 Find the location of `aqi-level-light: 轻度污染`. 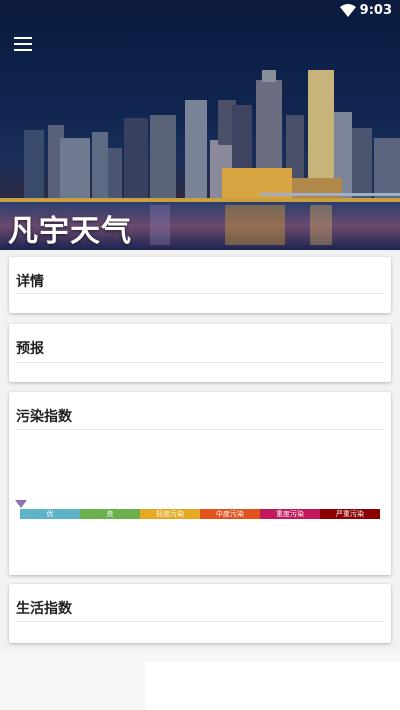

aqi-level-light: 轻度污染 is located at coordinates (170, 514).